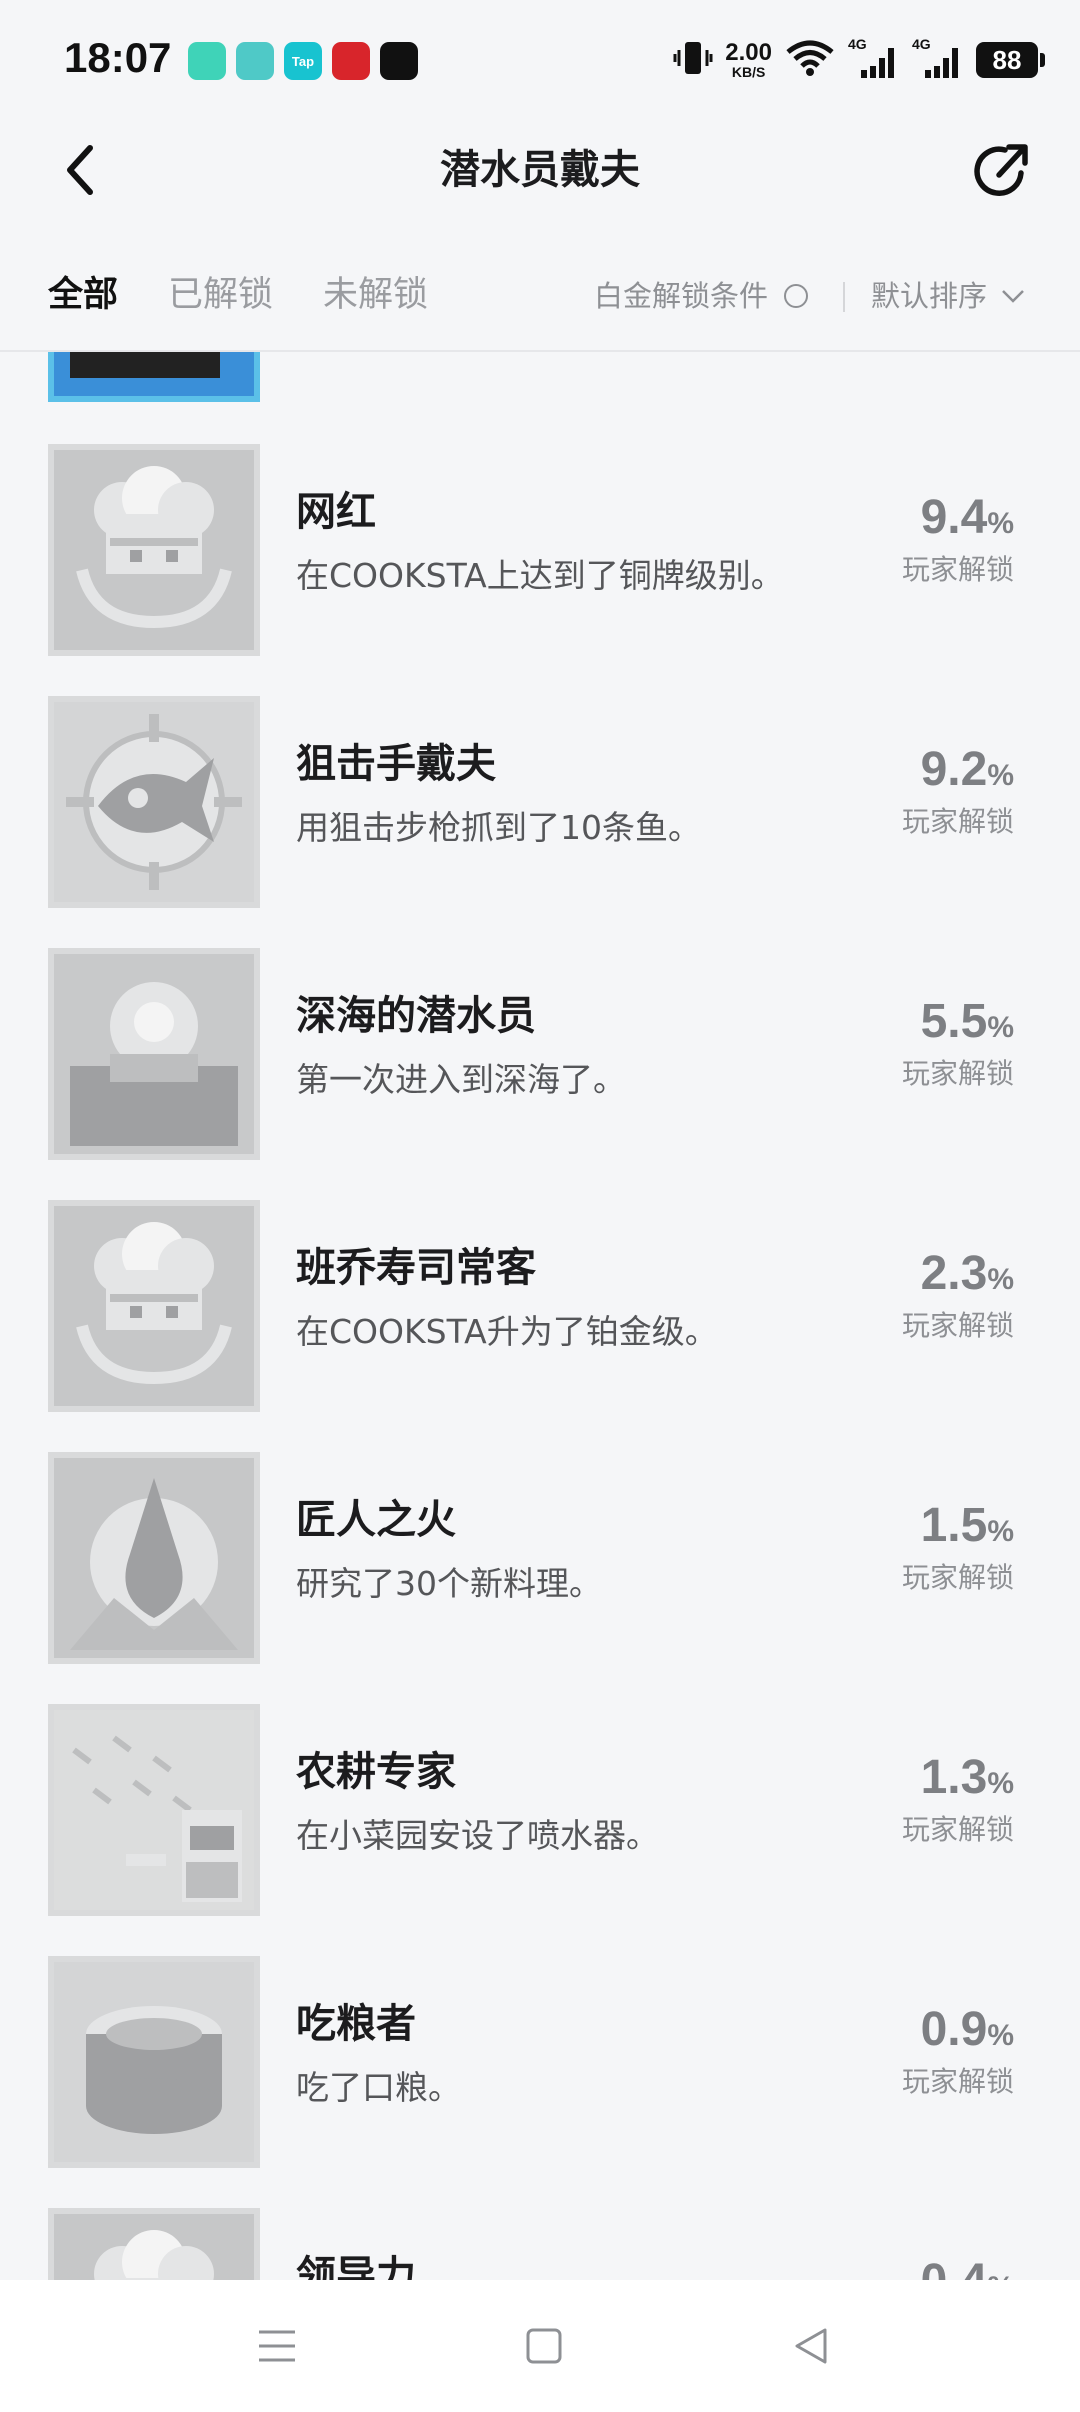 This screenshot has width=1080, height=2412. I want to click on unlock-rate-value: 9.2, so click(954, 769).